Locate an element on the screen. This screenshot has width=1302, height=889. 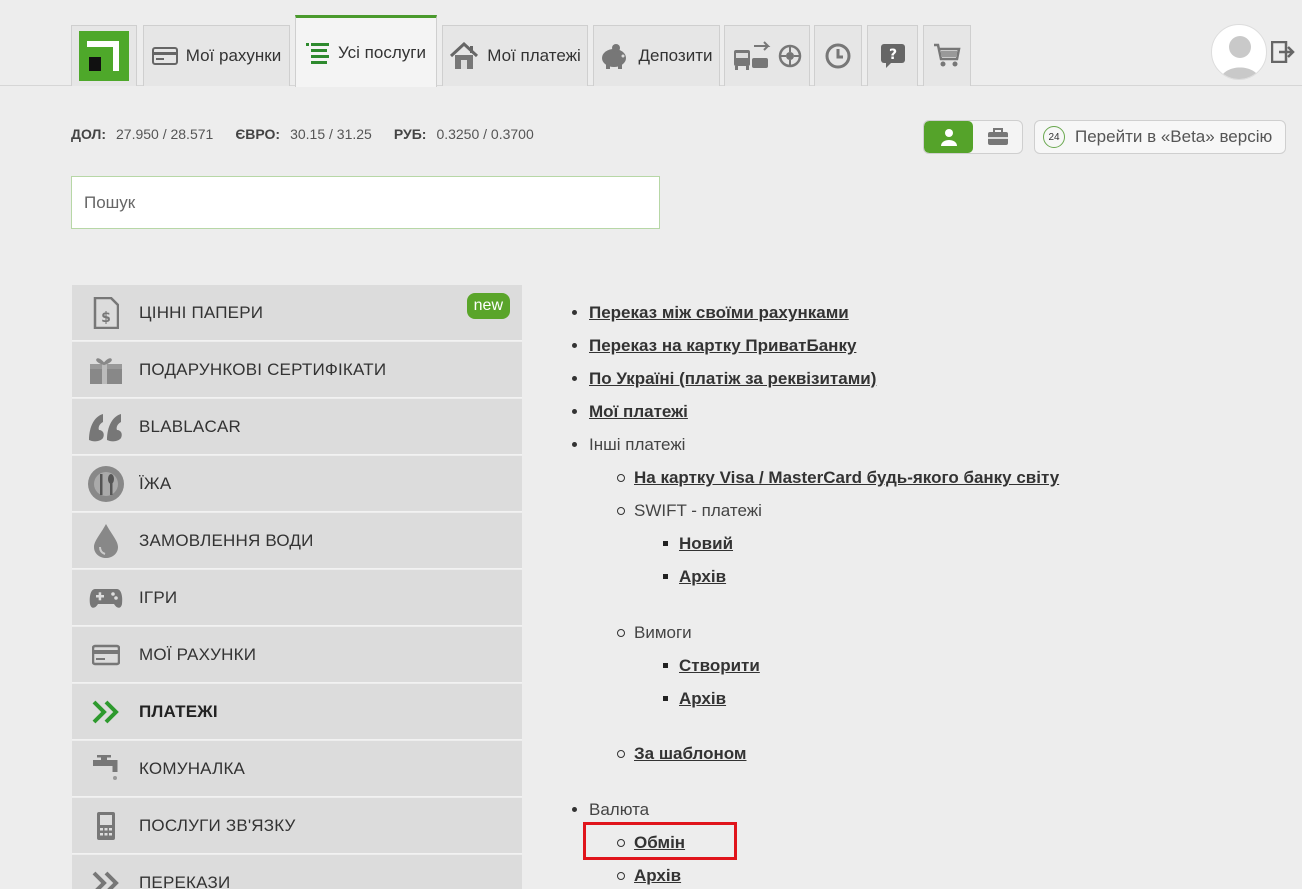
sidebar-item-label: МОЇ РАХУНКИ is located at coordinates (198, 654).